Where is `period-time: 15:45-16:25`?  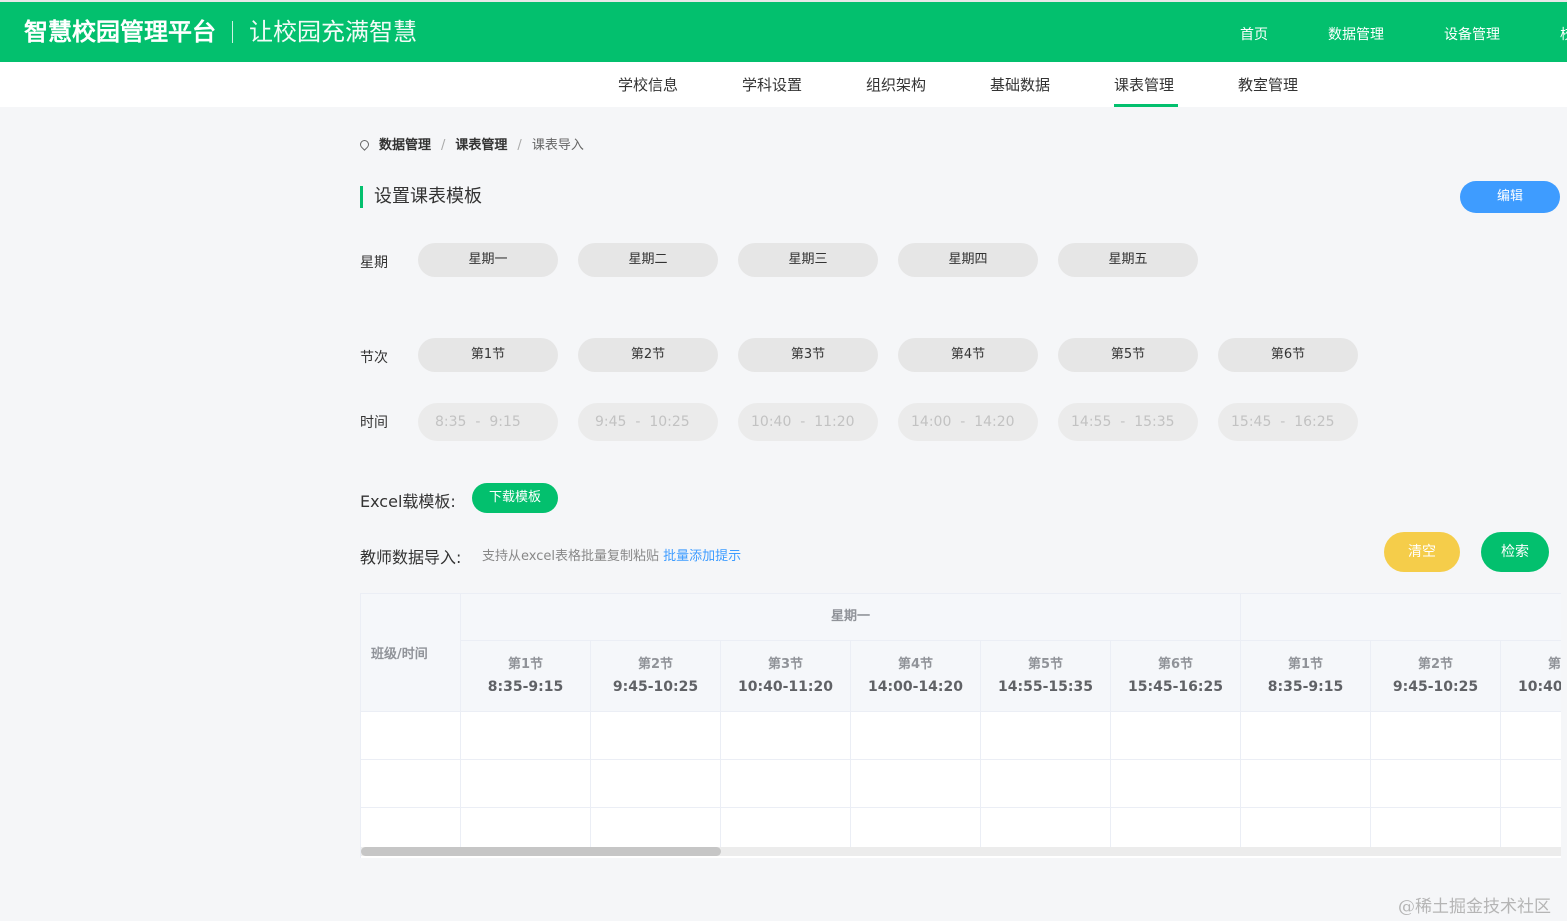
period-time: 15:45-16:25 is located at coordinates (1175, 687).